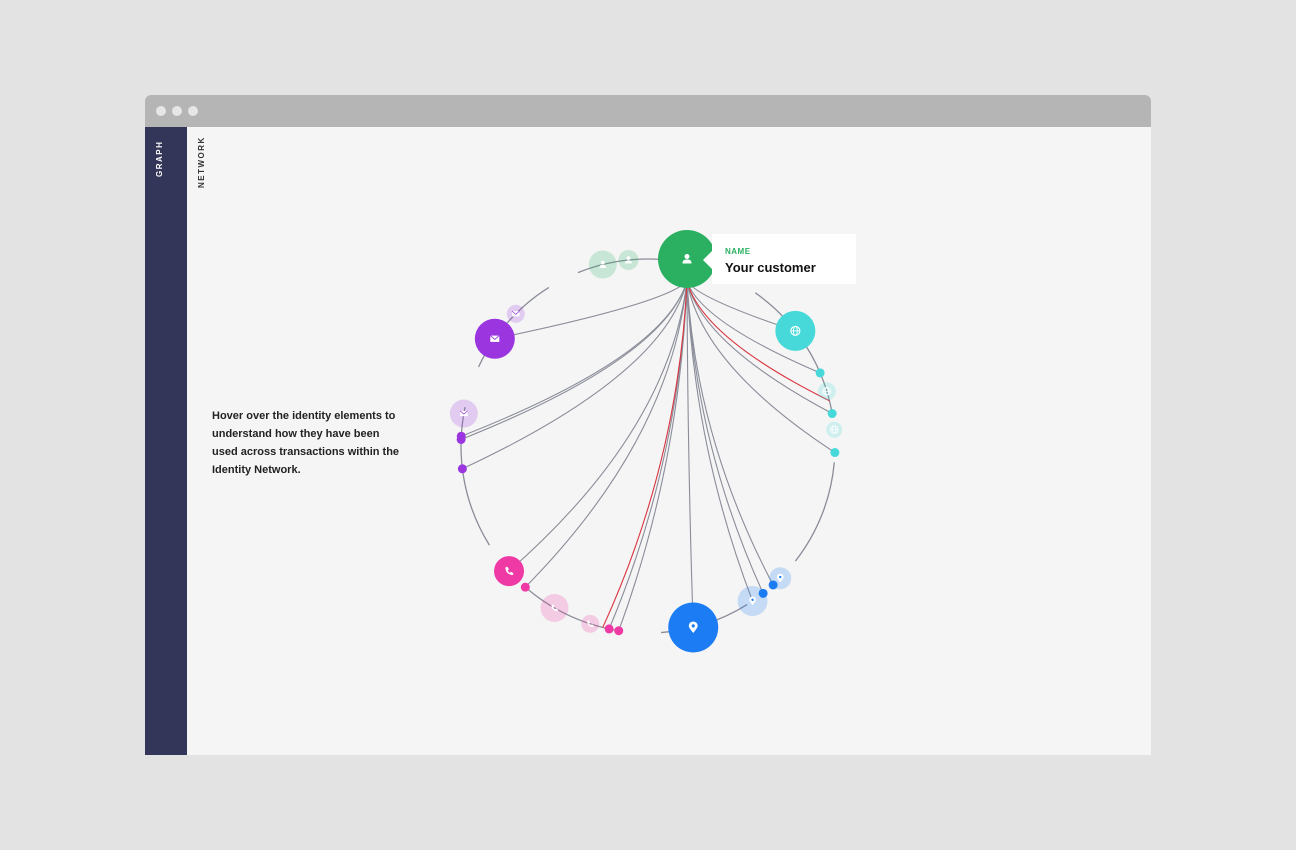  I want to click on node-tooltip: NAME Your customer, so click(779, 259).